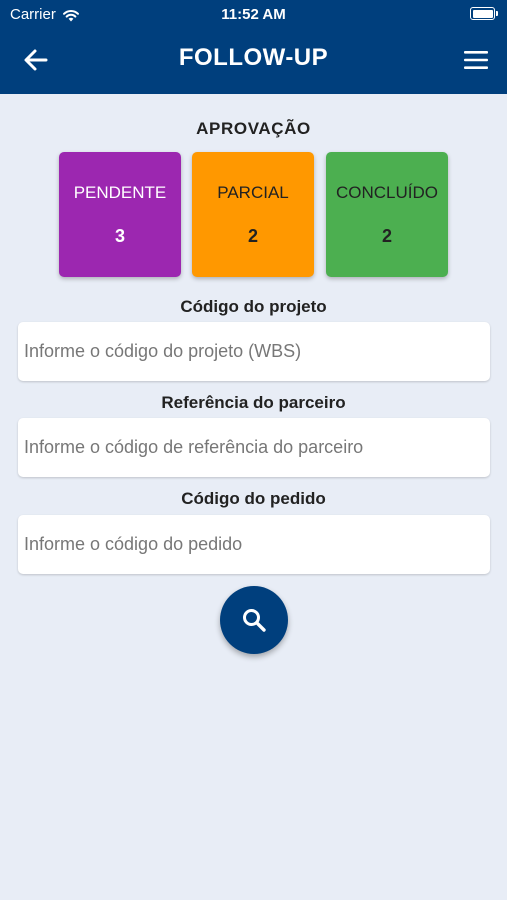 This screenshot has height=900, width=507. I want to click on approval-card-concluido: CONCLUÍDO 2, so click(387, 214).